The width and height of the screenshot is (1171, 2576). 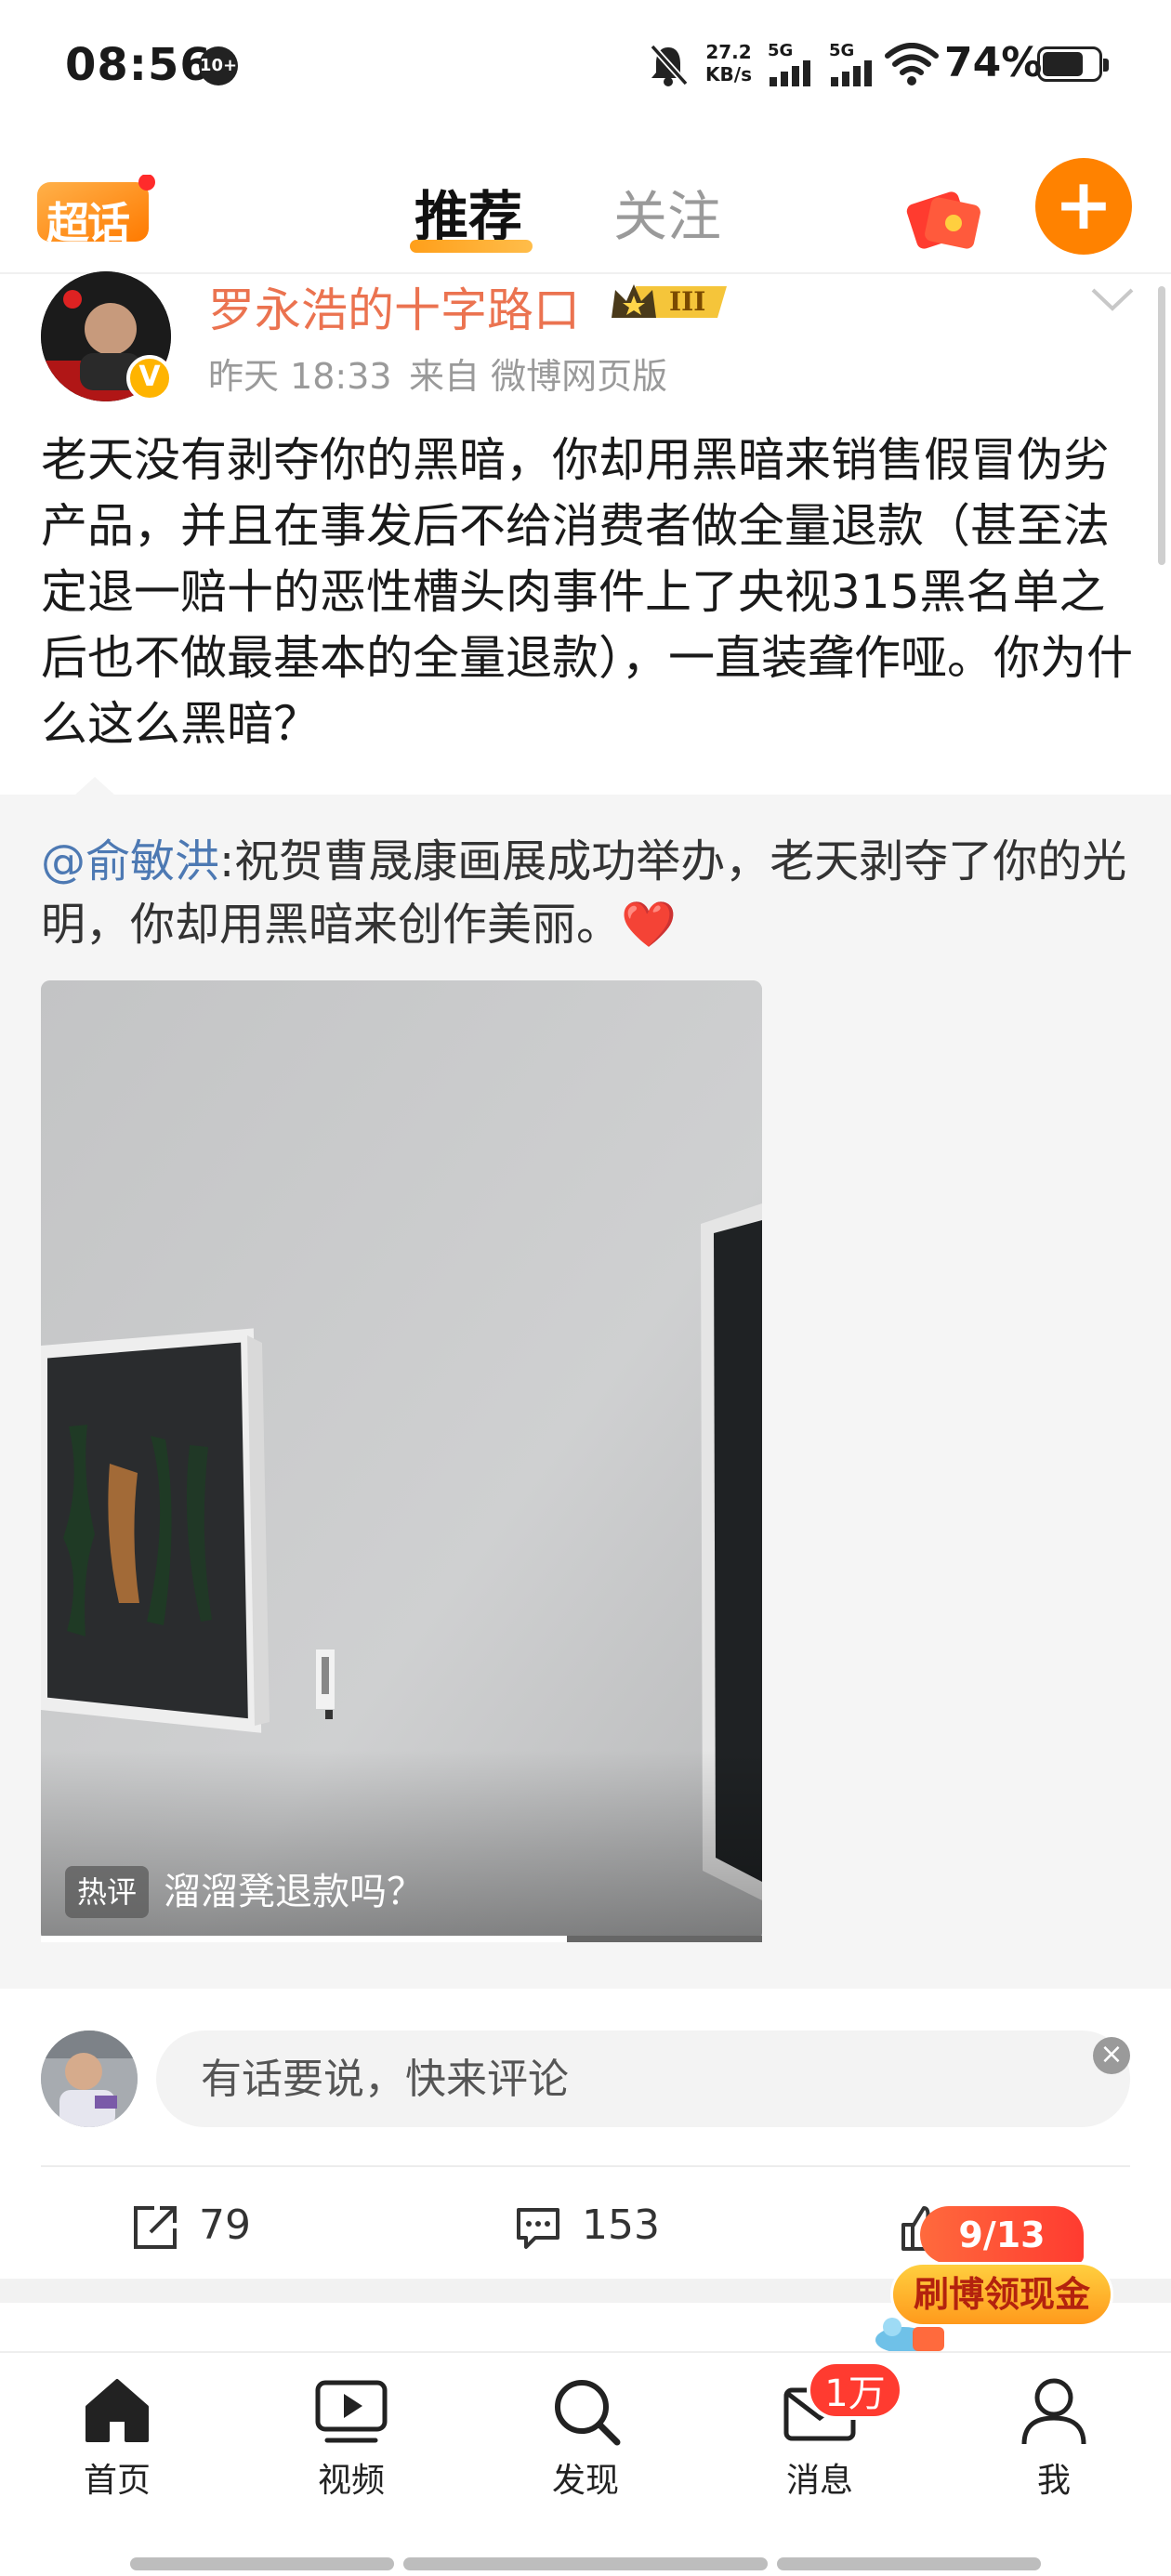 What do you see at coordinates (944, 215) in the screenshot?
I see `red-packet-icon` at bounding box center [944, 215].